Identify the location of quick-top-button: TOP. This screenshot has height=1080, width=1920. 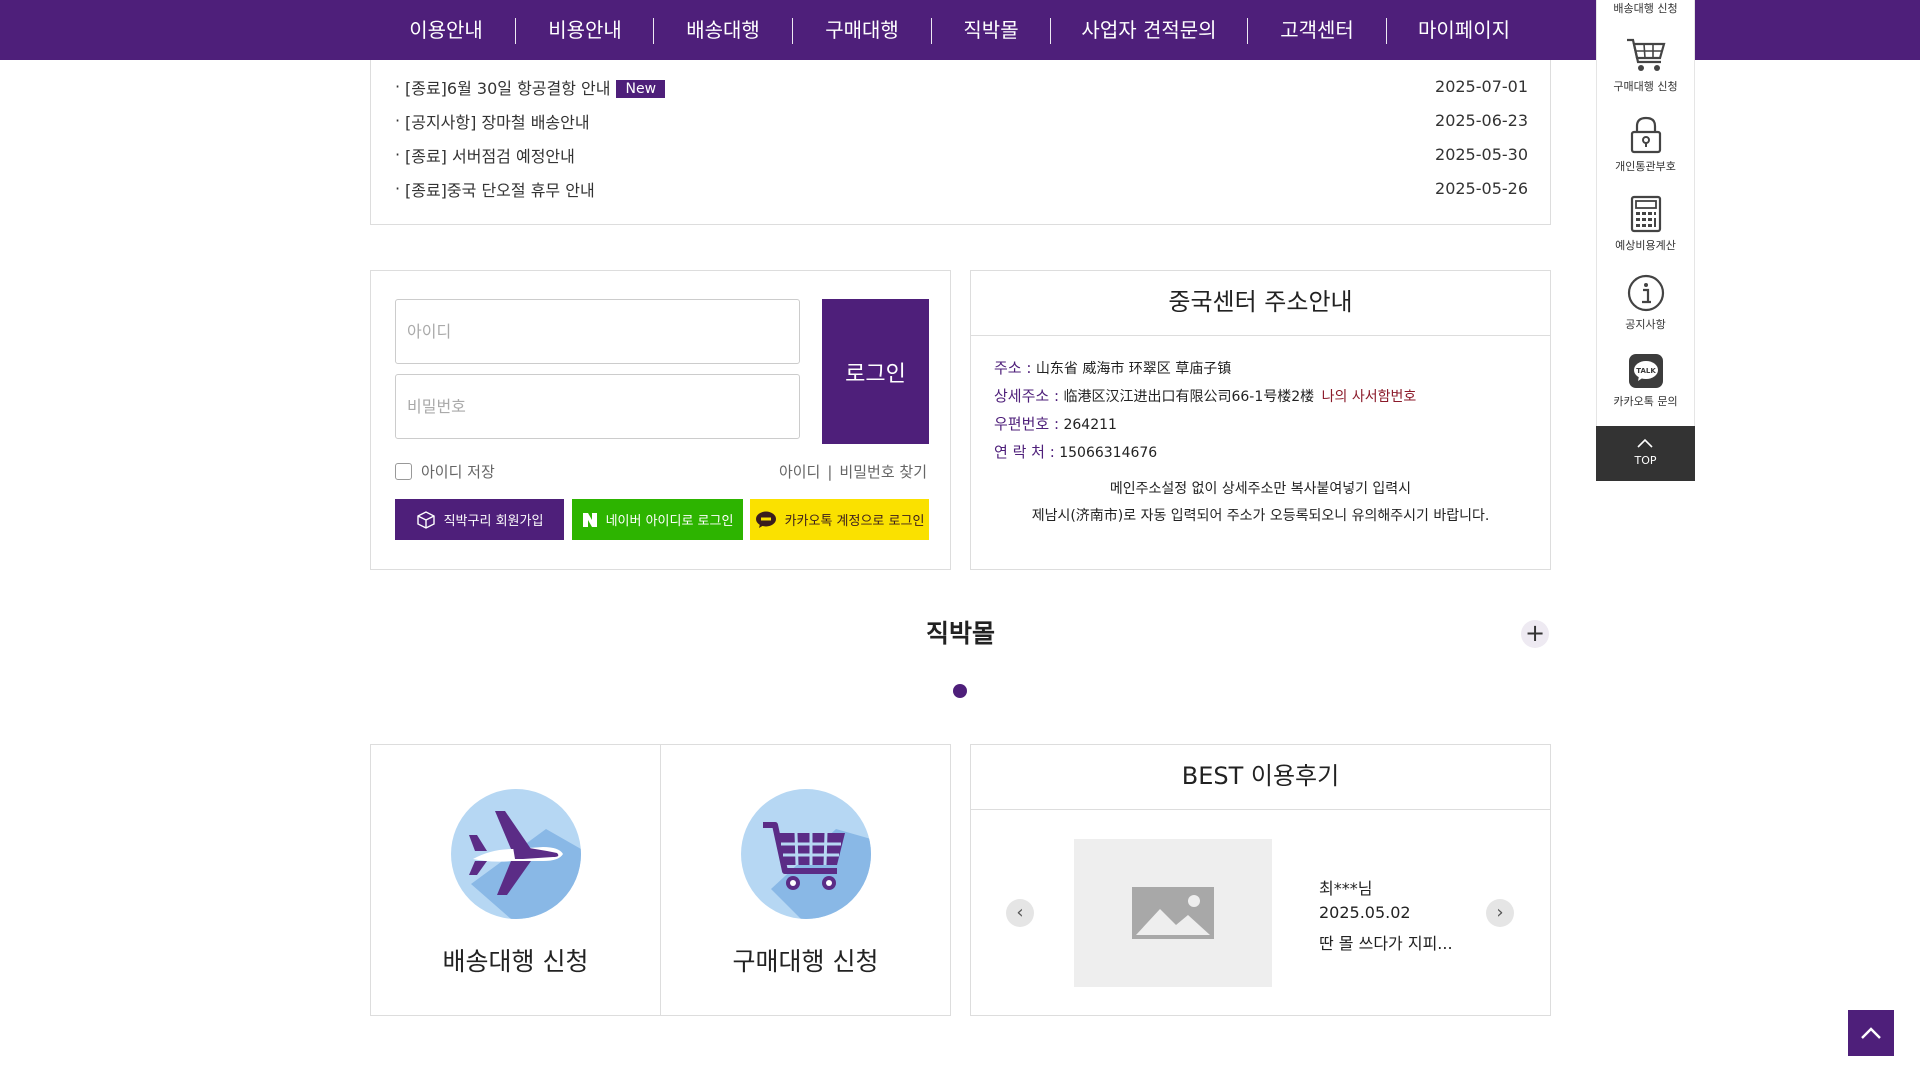
(1645, 453).